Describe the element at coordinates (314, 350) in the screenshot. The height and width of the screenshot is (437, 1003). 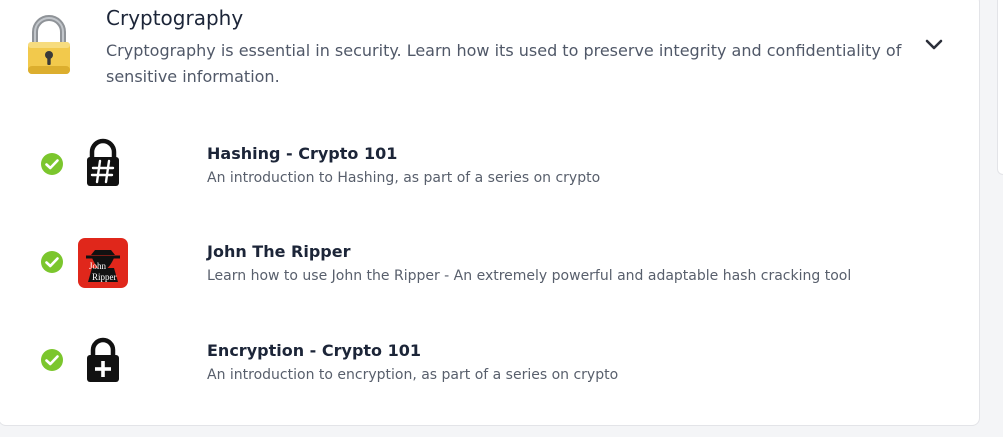
I see `room-title: Encryption - Crypto 101` at that location.